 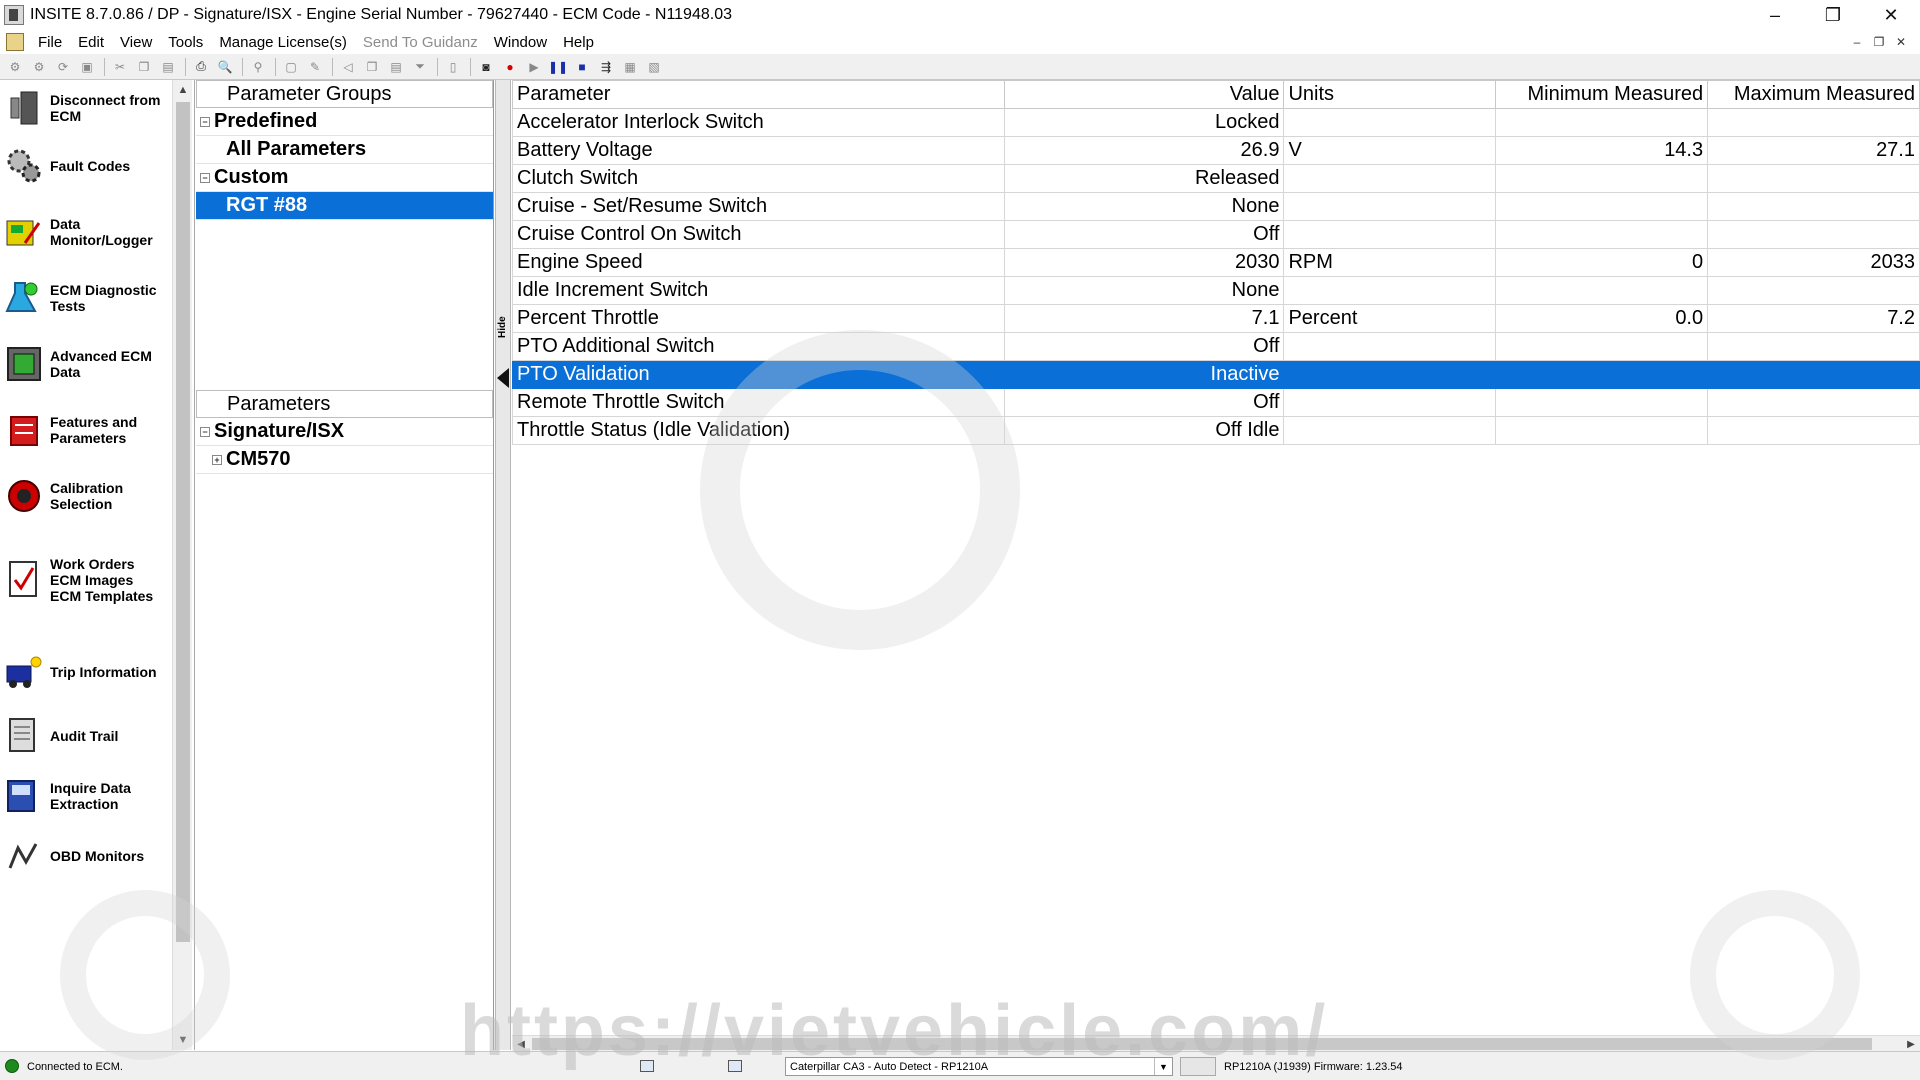 What do you see at coordinates (1602, 318) in the screenshot?
I see `cell-min-measured: 0.0` at bounding box center [1602, 318].